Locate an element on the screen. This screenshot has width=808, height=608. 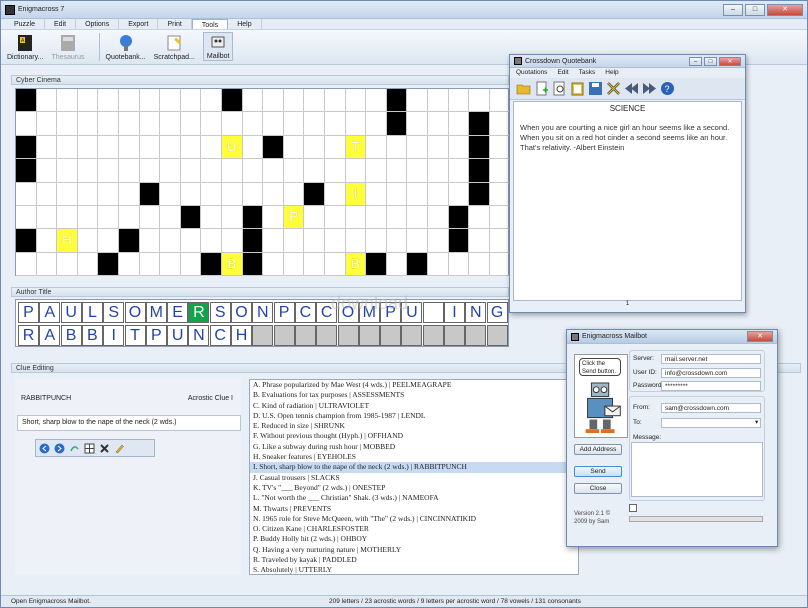
letter-tile: E is located at coordinates (178, 312).